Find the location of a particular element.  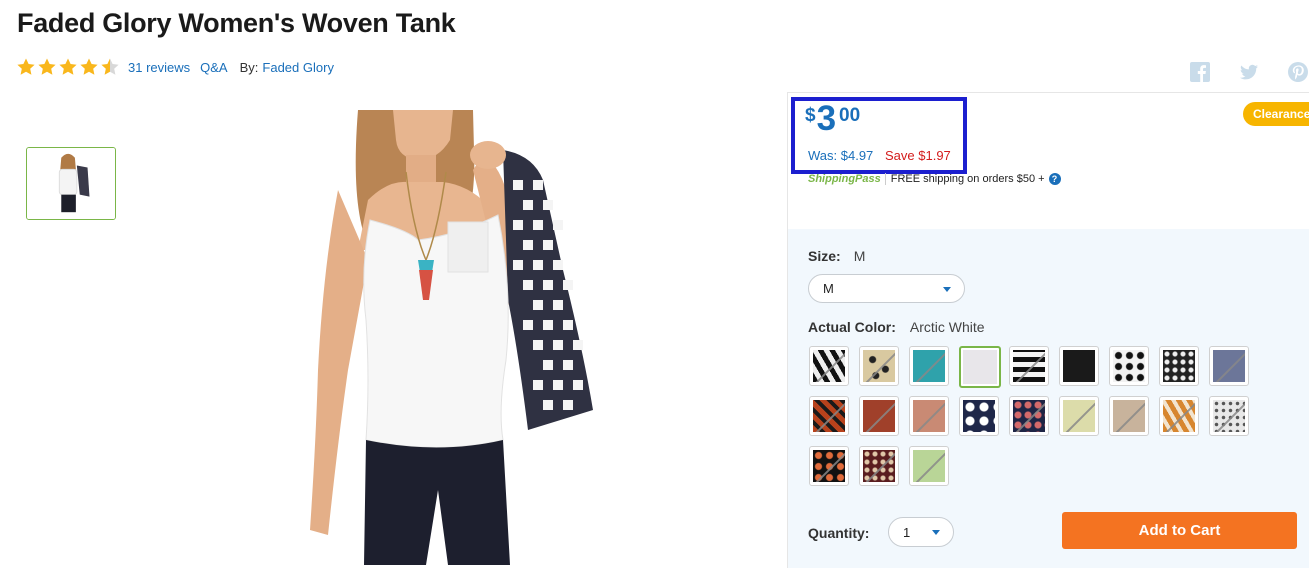

current-price: $ 3 00 is located at coordinates (833, 118).